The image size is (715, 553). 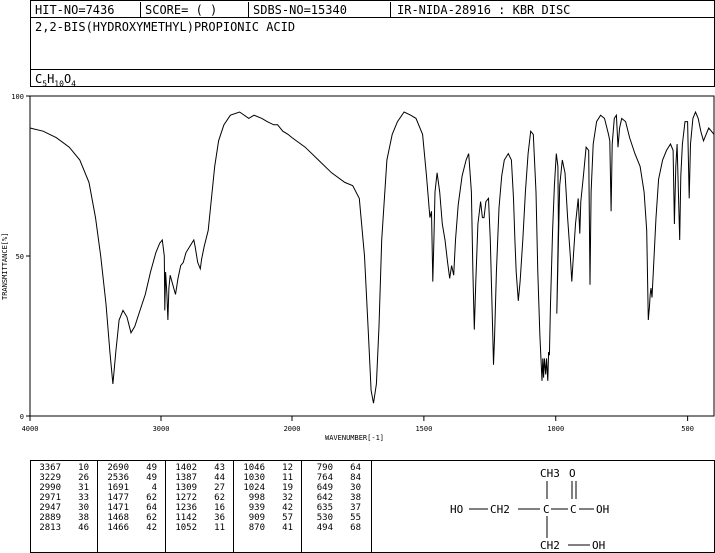 What do you see at coordinates (256, 498) in the screenshot?
I see `peak-wavenumber: 998` at bounding box center [256, 498].